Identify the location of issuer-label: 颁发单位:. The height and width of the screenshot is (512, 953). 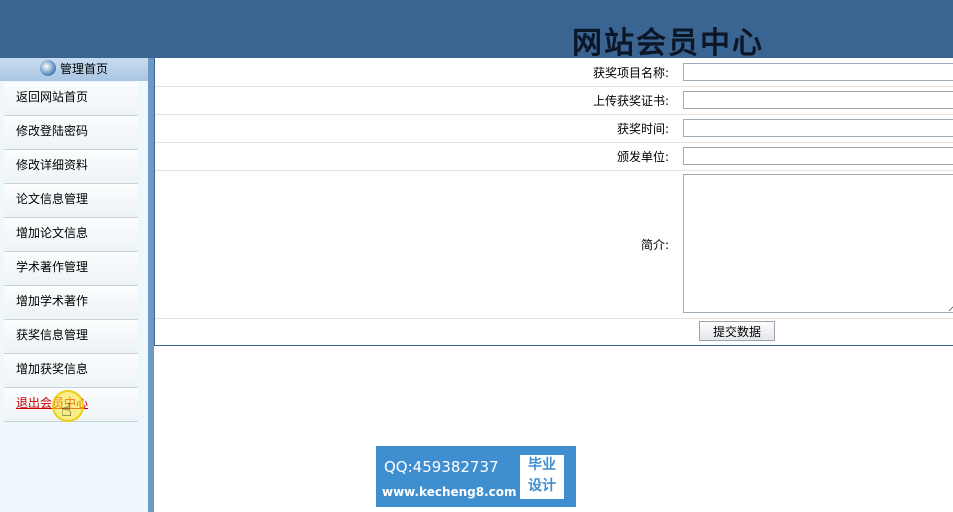
(642, 157).